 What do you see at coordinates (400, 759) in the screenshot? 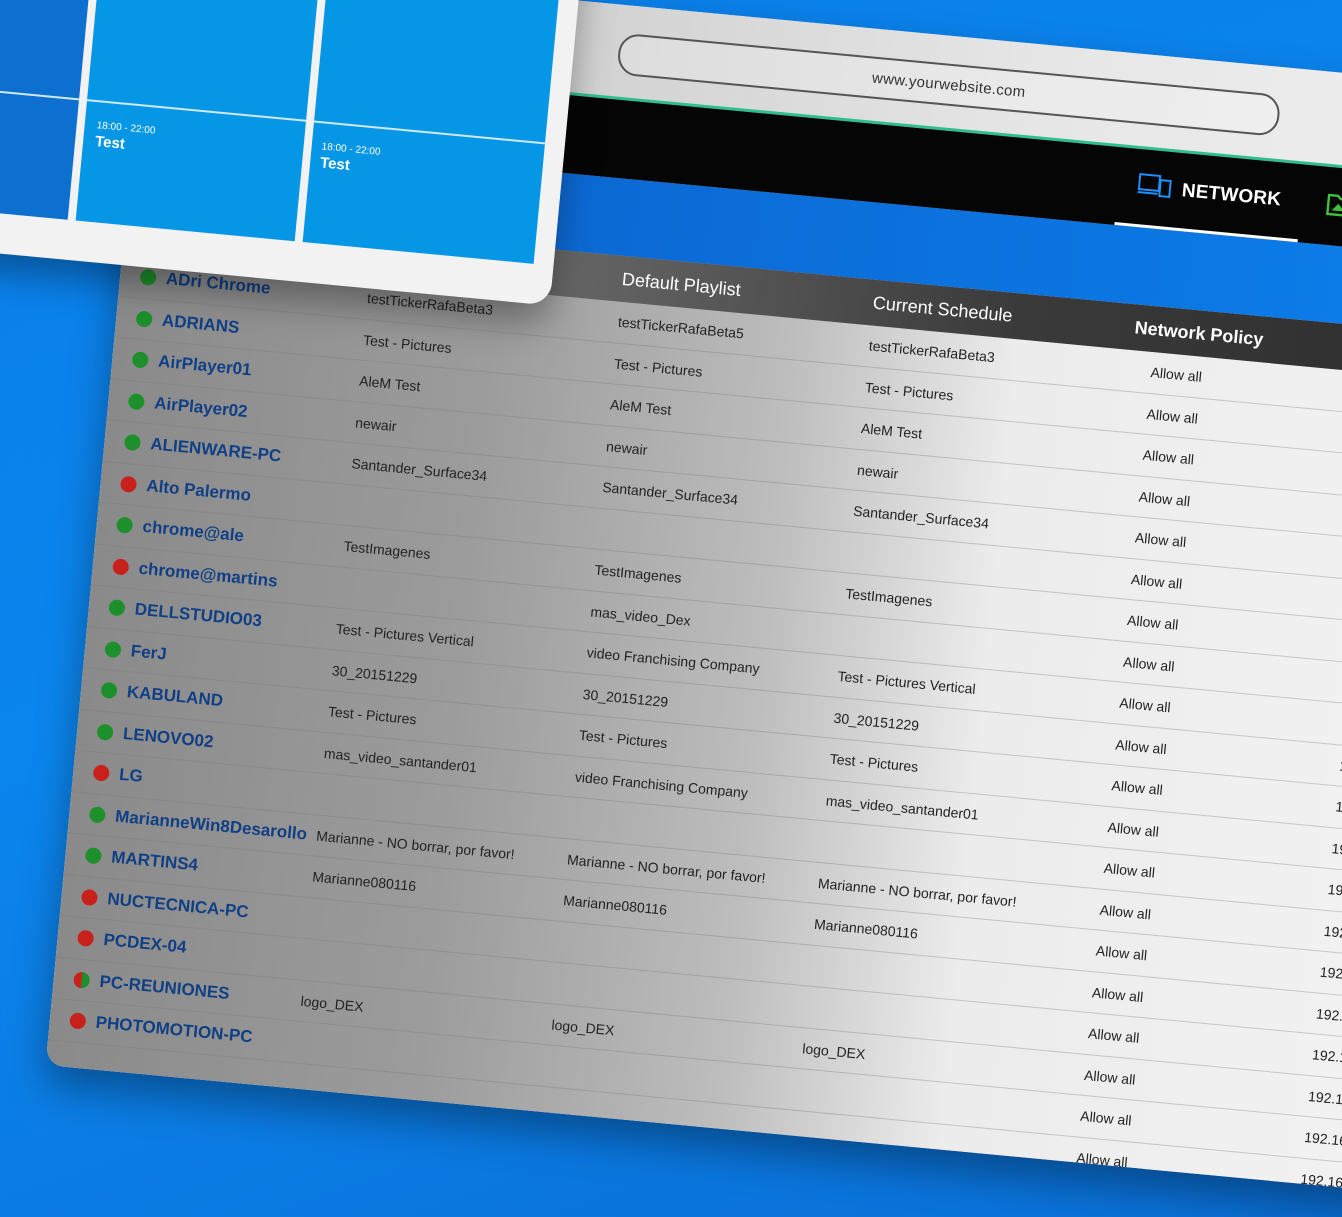
I see `player-content-cell: mas_video_santander01` at bounding box center [400, 759].